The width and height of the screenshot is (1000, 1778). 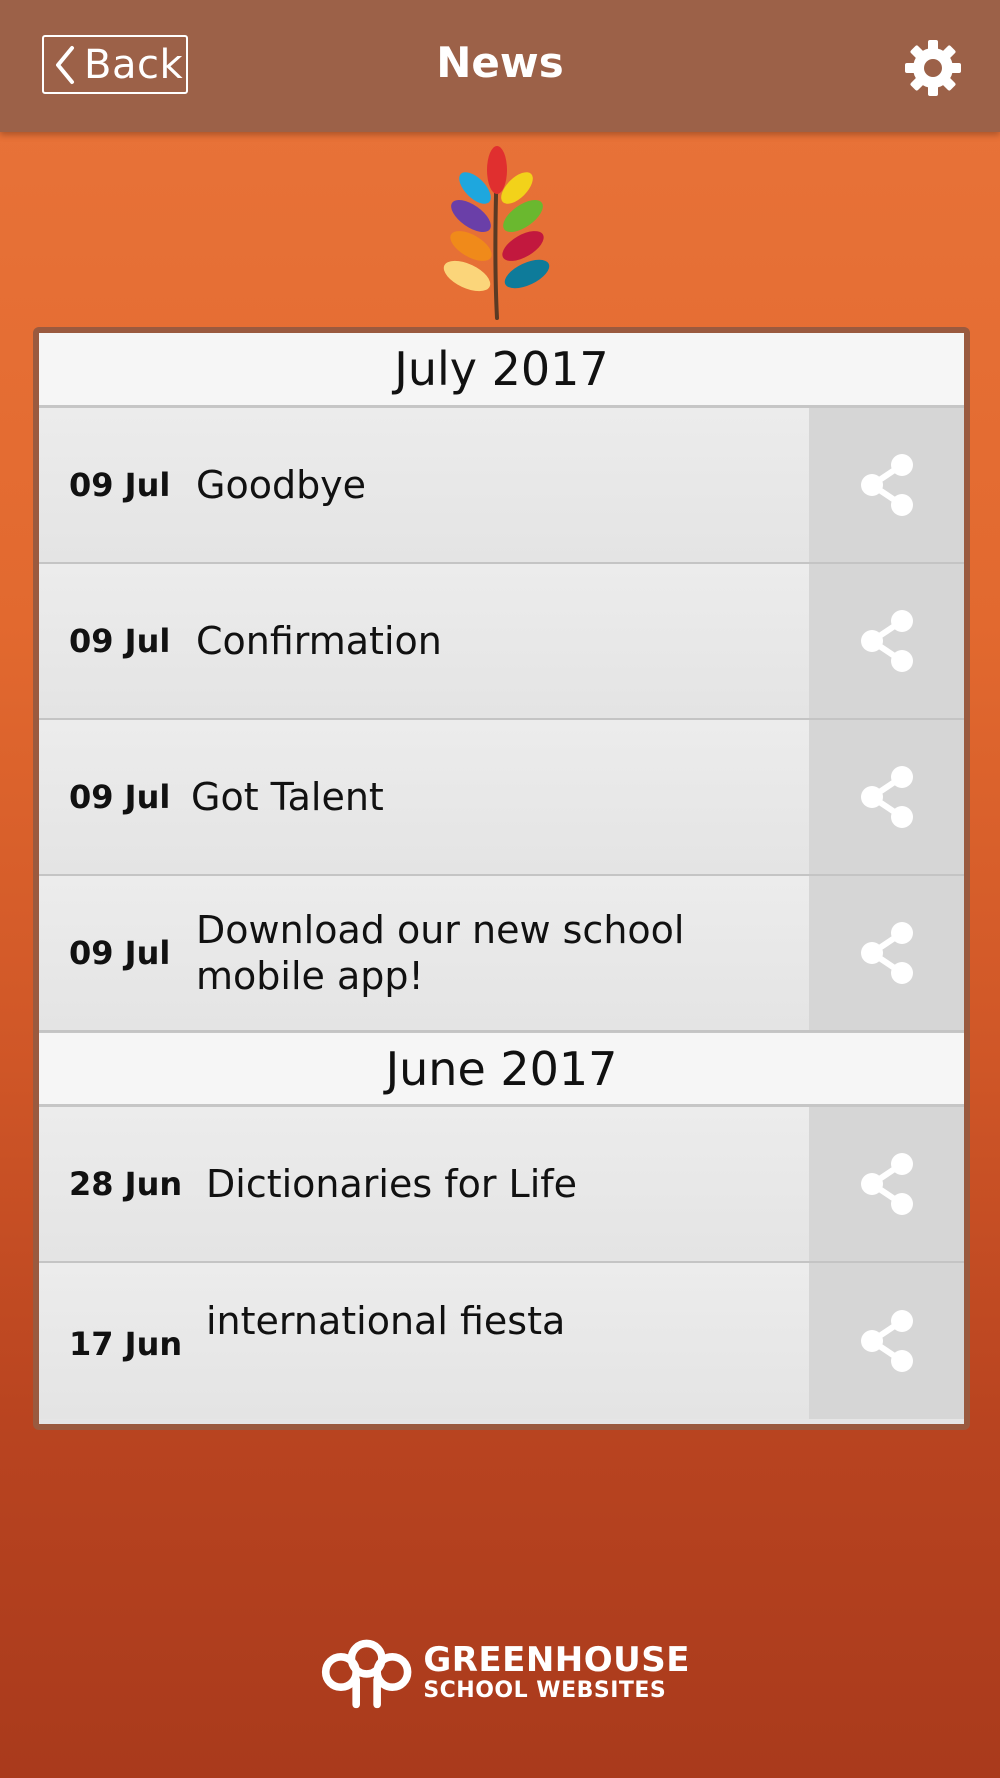 What do you see at coordinates (500, 62) in the screenshot?
I see `page-title: News` at bounding box center [500, 62].